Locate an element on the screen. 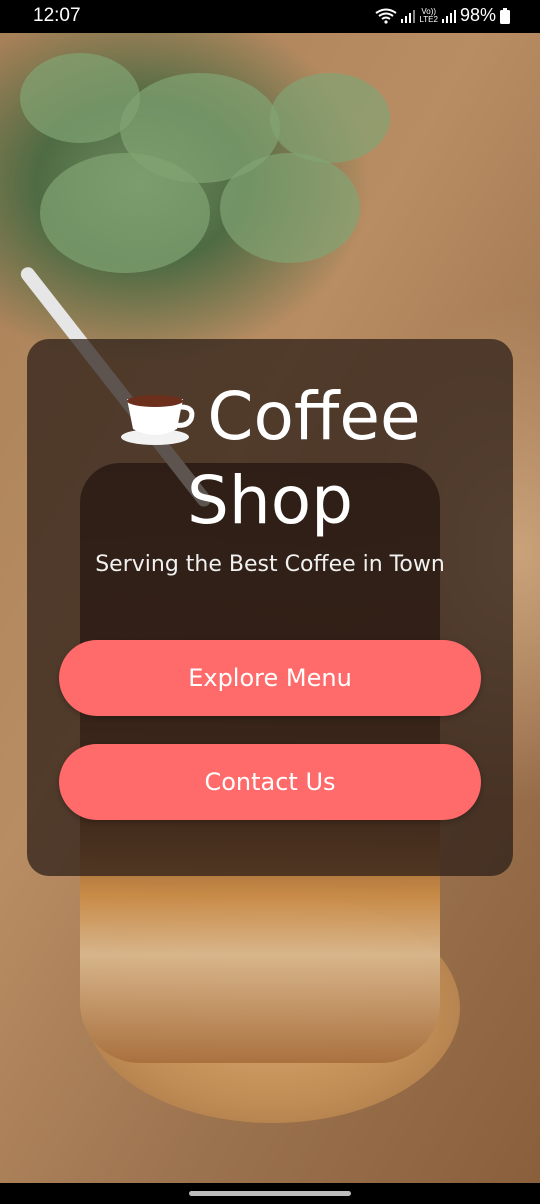  page-title: Coffee Shop is located at coordinates (270, 459).